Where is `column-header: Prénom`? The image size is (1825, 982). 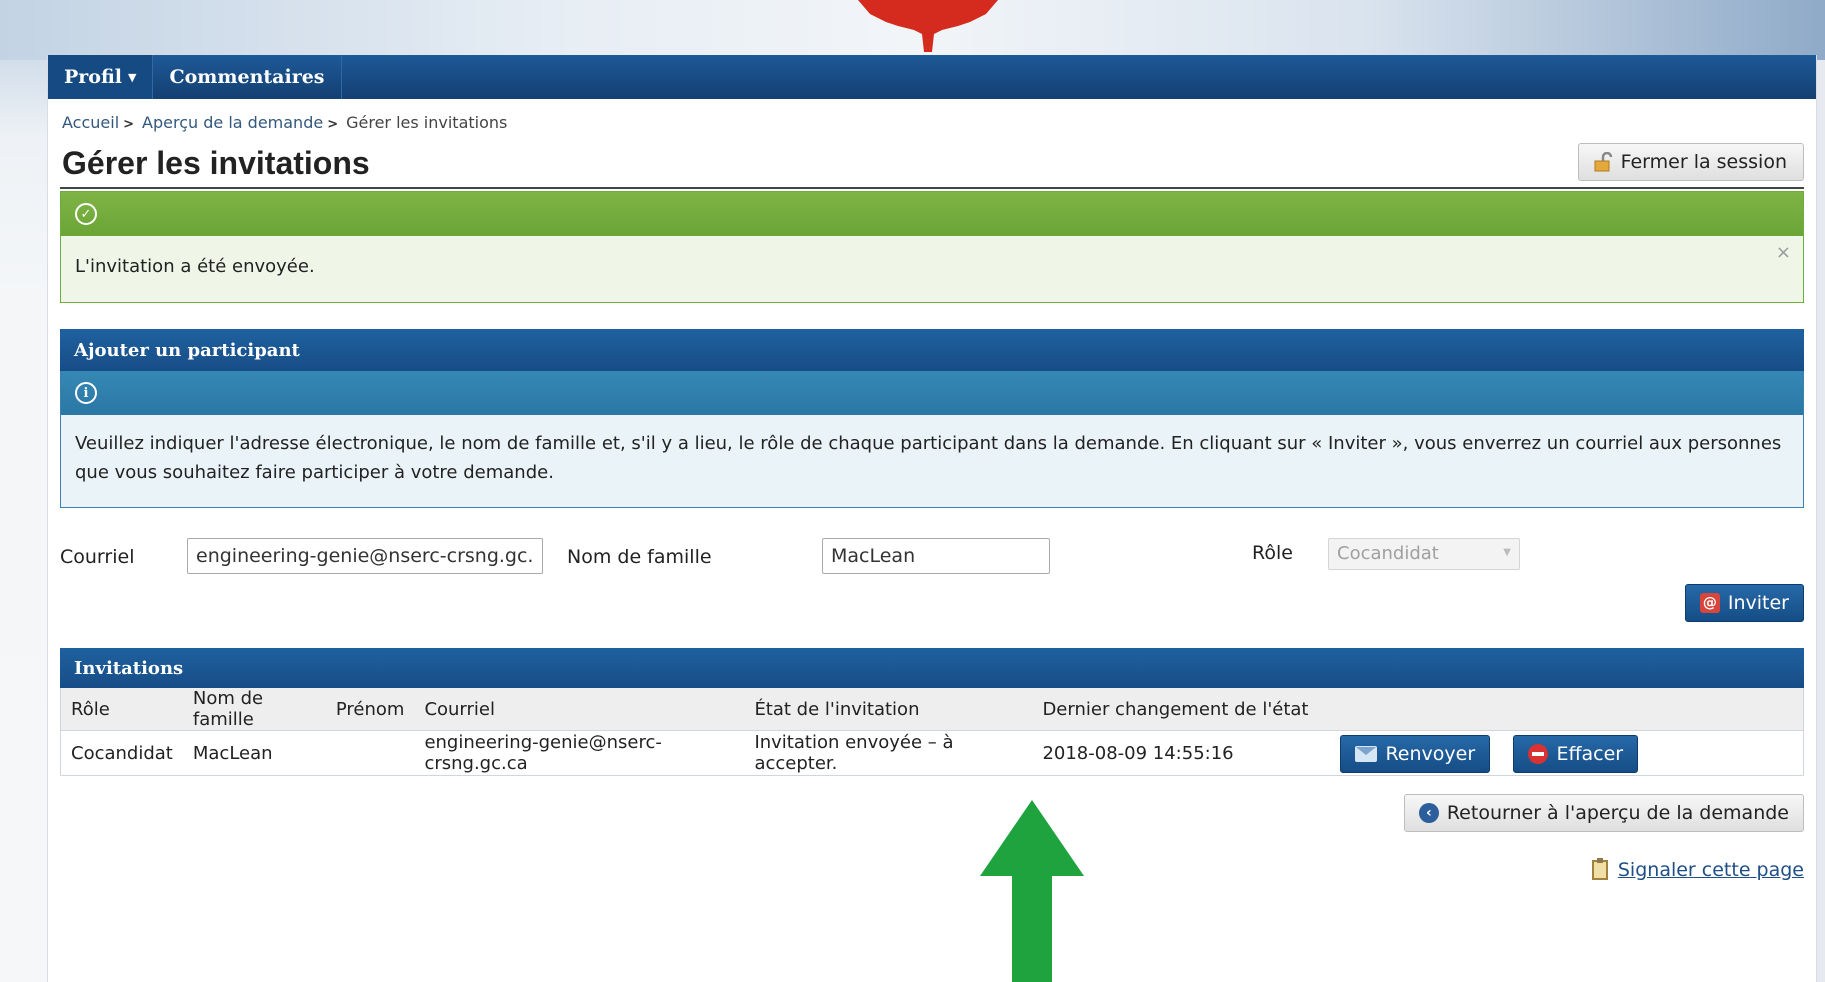
column-header: Prénom is located at coordinates (370, 709).